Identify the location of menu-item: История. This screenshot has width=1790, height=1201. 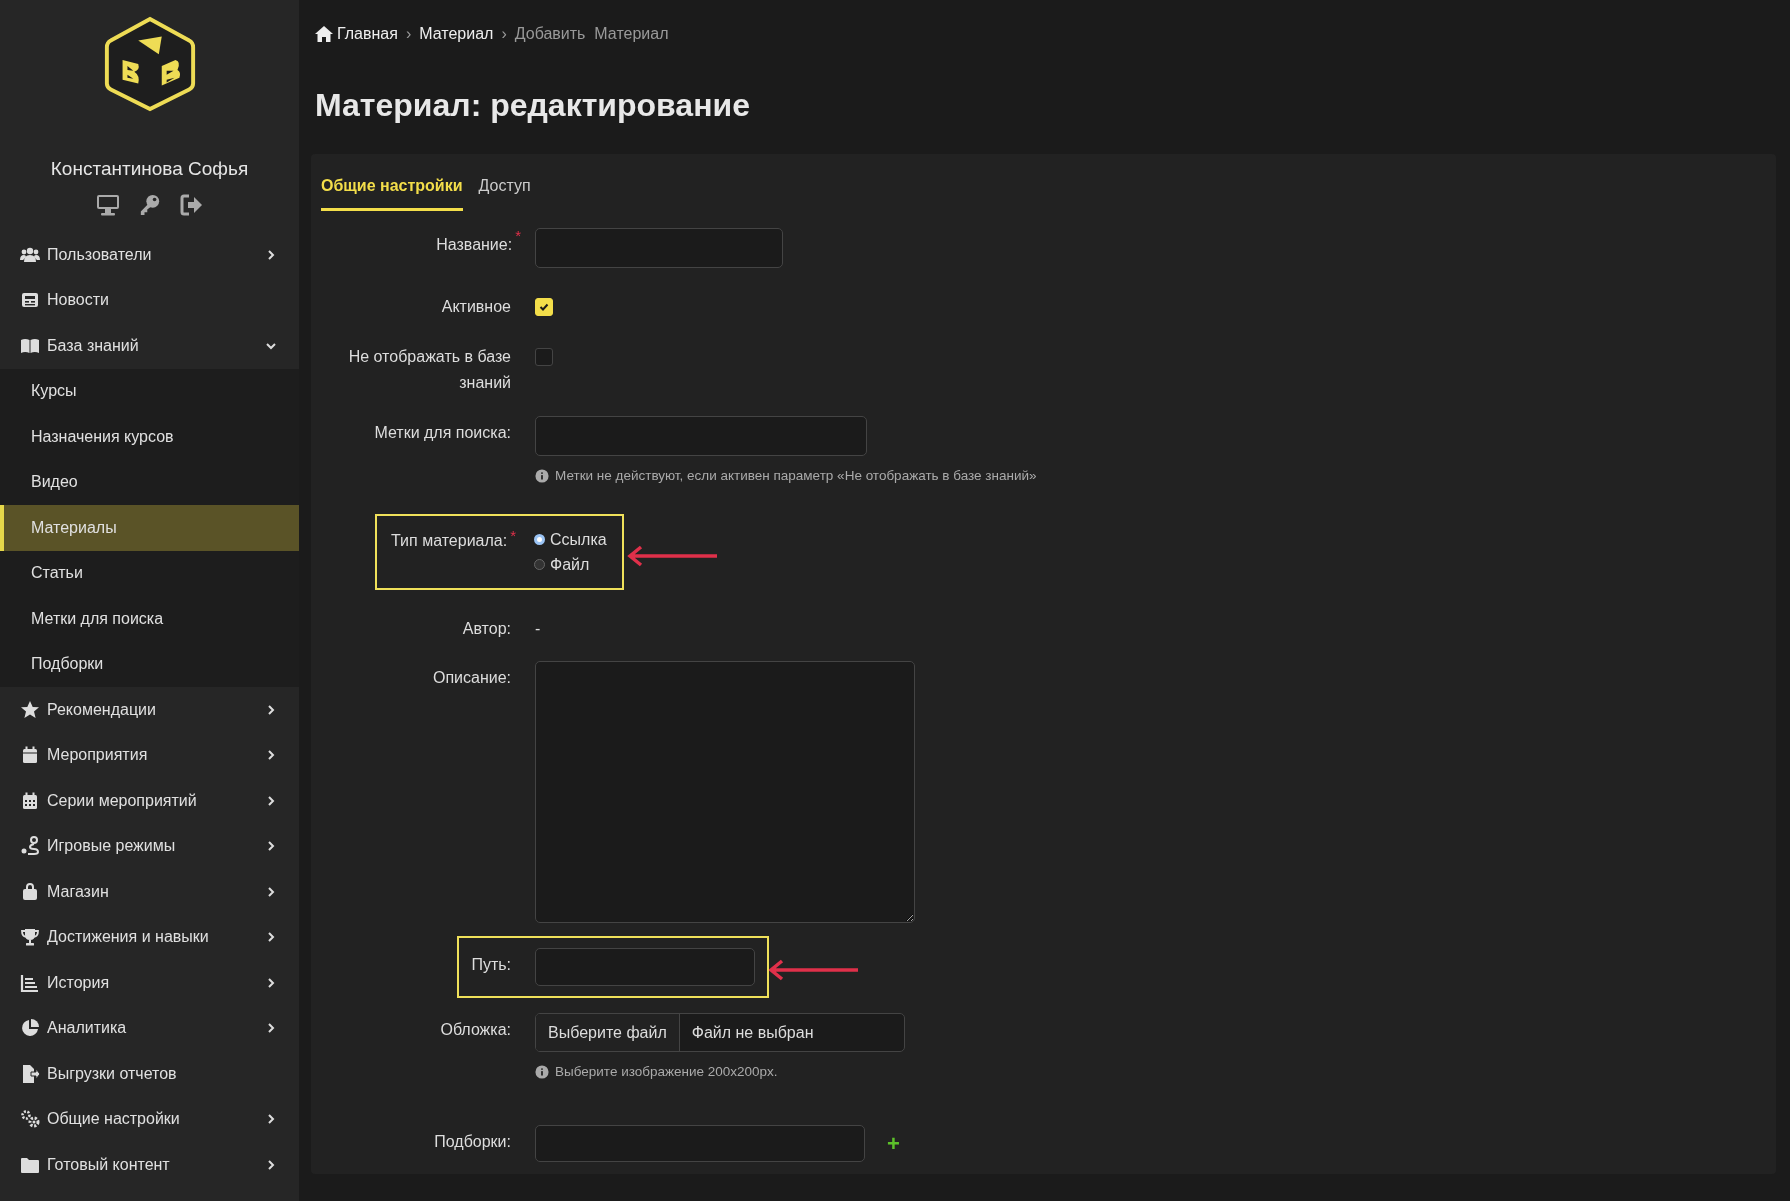
(149, 983).